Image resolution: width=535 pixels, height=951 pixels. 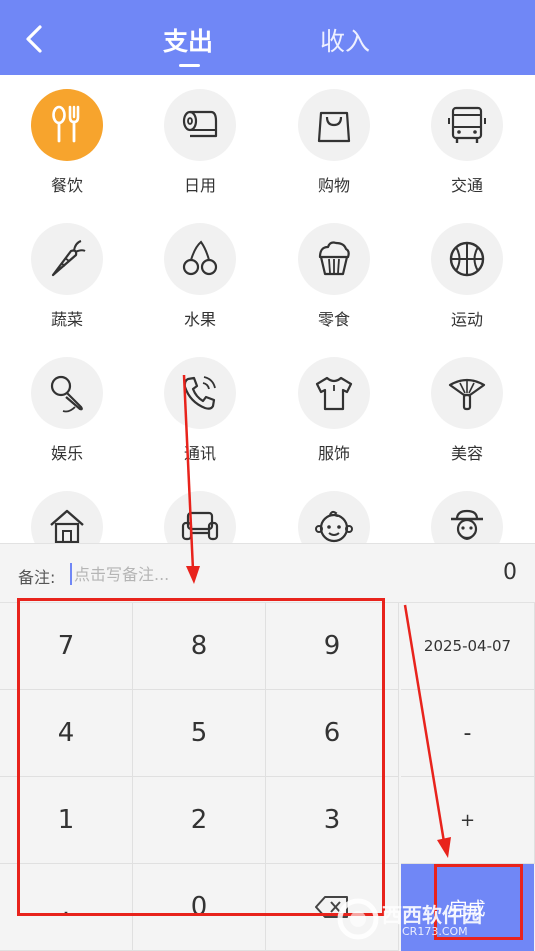 What do you see at coordinates (66, 453) in the screenshot?
I see `category-label: 娱乐` at bounding box center [66, 453].